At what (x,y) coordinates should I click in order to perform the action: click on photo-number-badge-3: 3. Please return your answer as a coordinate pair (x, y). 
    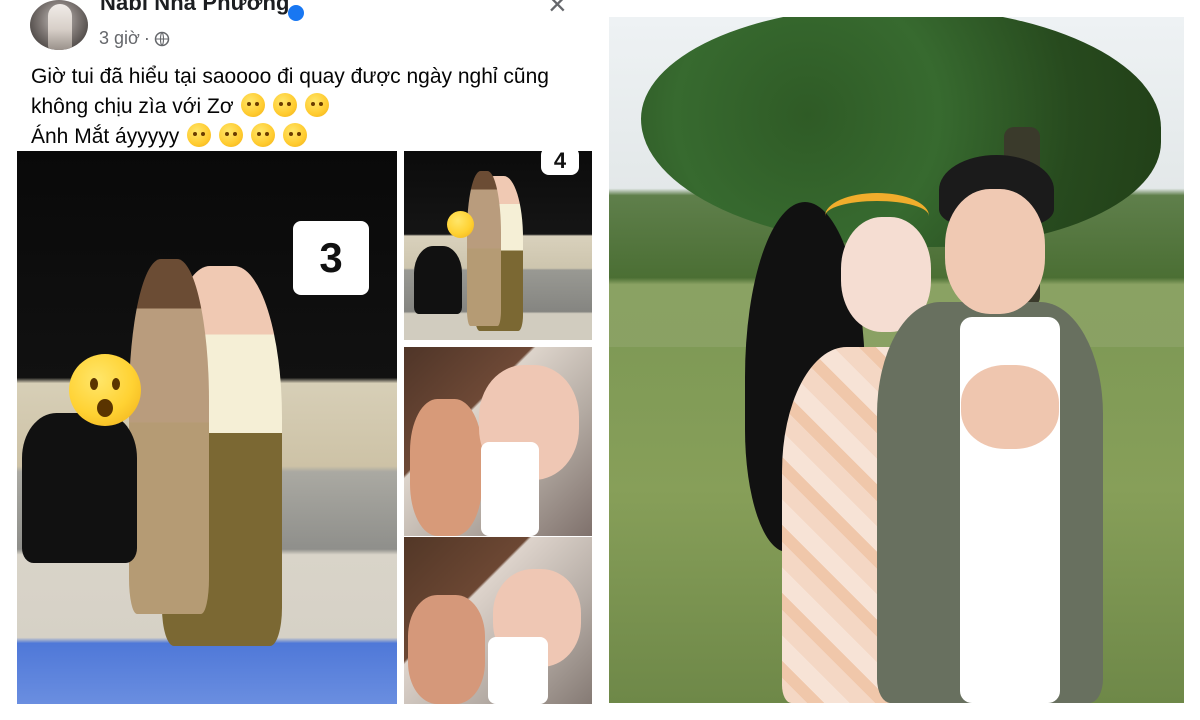
    Looking at the image, I should click on (331, 258).